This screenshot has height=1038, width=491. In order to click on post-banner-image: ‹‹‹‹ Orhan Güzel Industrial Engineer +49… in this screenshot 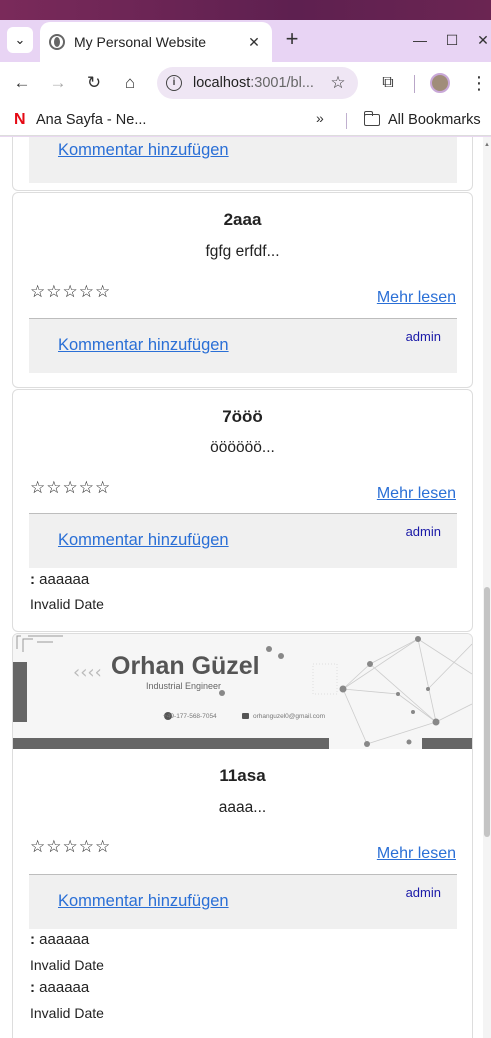, I will do `click(242, 691)`.